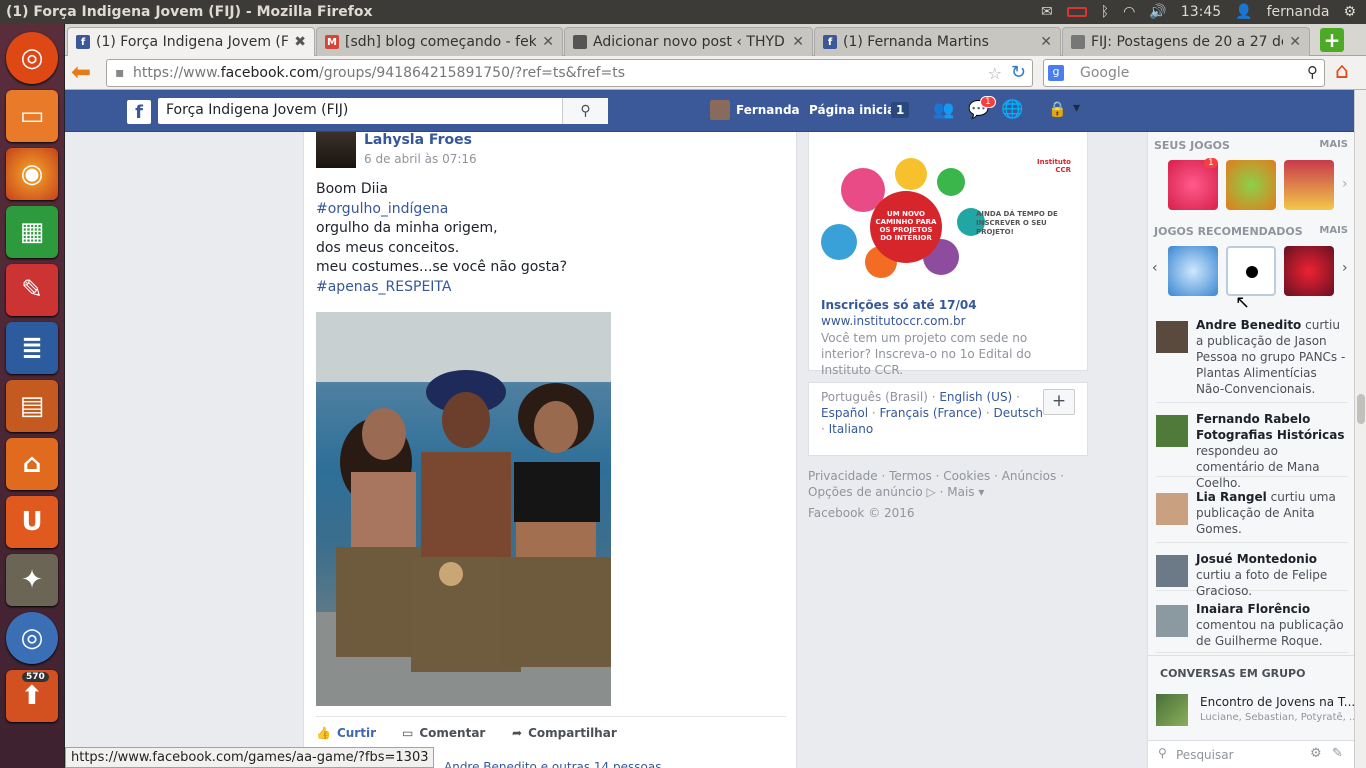 Image resolution: width=1366 pixels, height=768 pixels. I want to click on home-link: Página inicial, so click(854, 110).